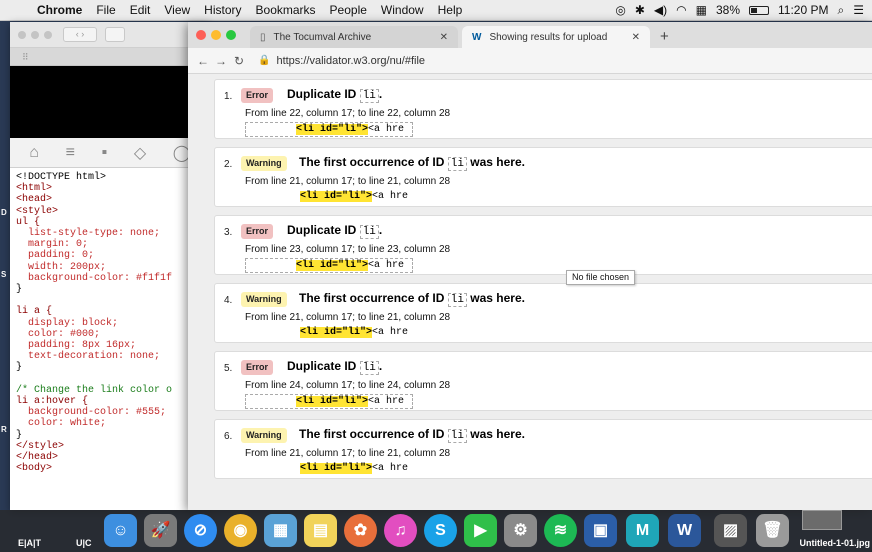 The image size is (872, 552). I want to click on menu-people: People, so click(348, 10).